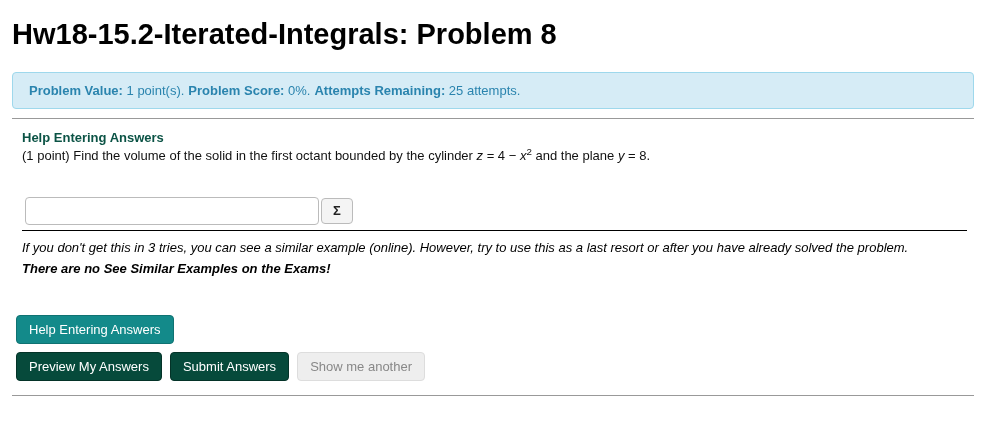  Describe the element at coordinates (249, 90) in the screenshot. I see `info-text: Problem Score: 0%.` at that location.